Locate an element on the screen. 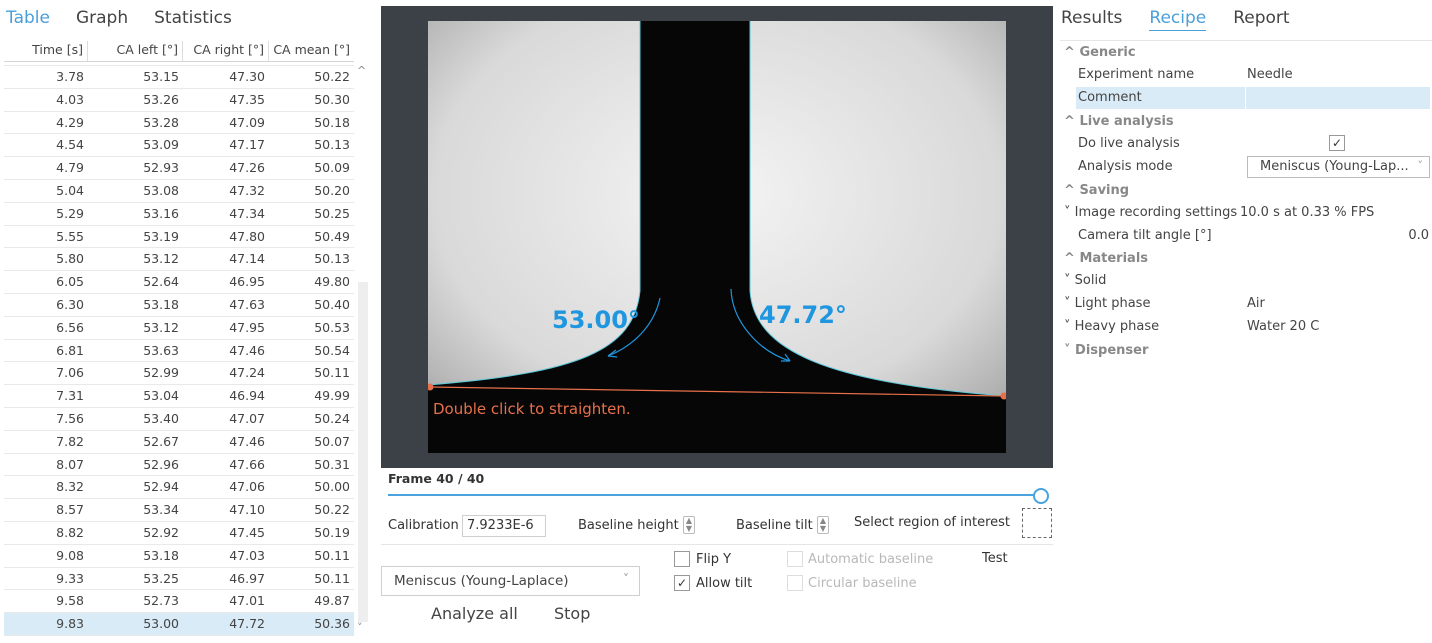 The width and height of the screenshot is (1432, 643). table-row: 4.54 53.09 47.17 50.13 is located at coordinates (179, 146).